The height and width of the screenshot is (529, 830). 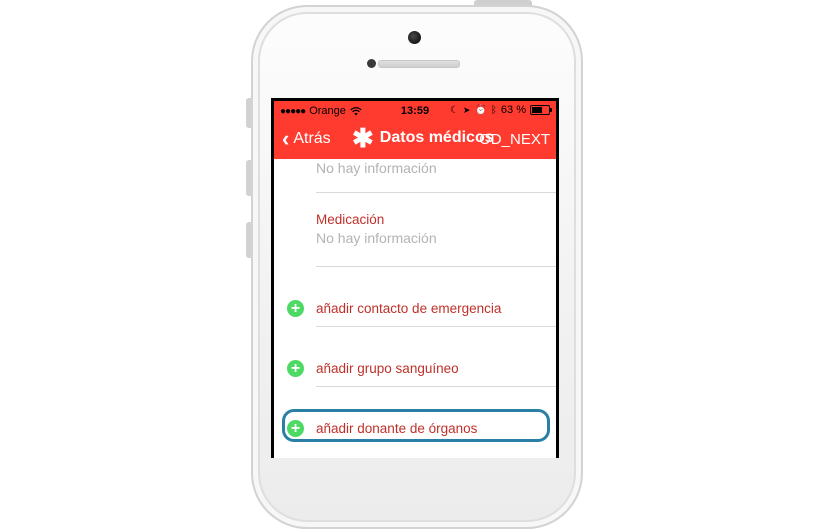 I want to click on bluetooth-icon: ᛒ, so click(x=493, y=110).